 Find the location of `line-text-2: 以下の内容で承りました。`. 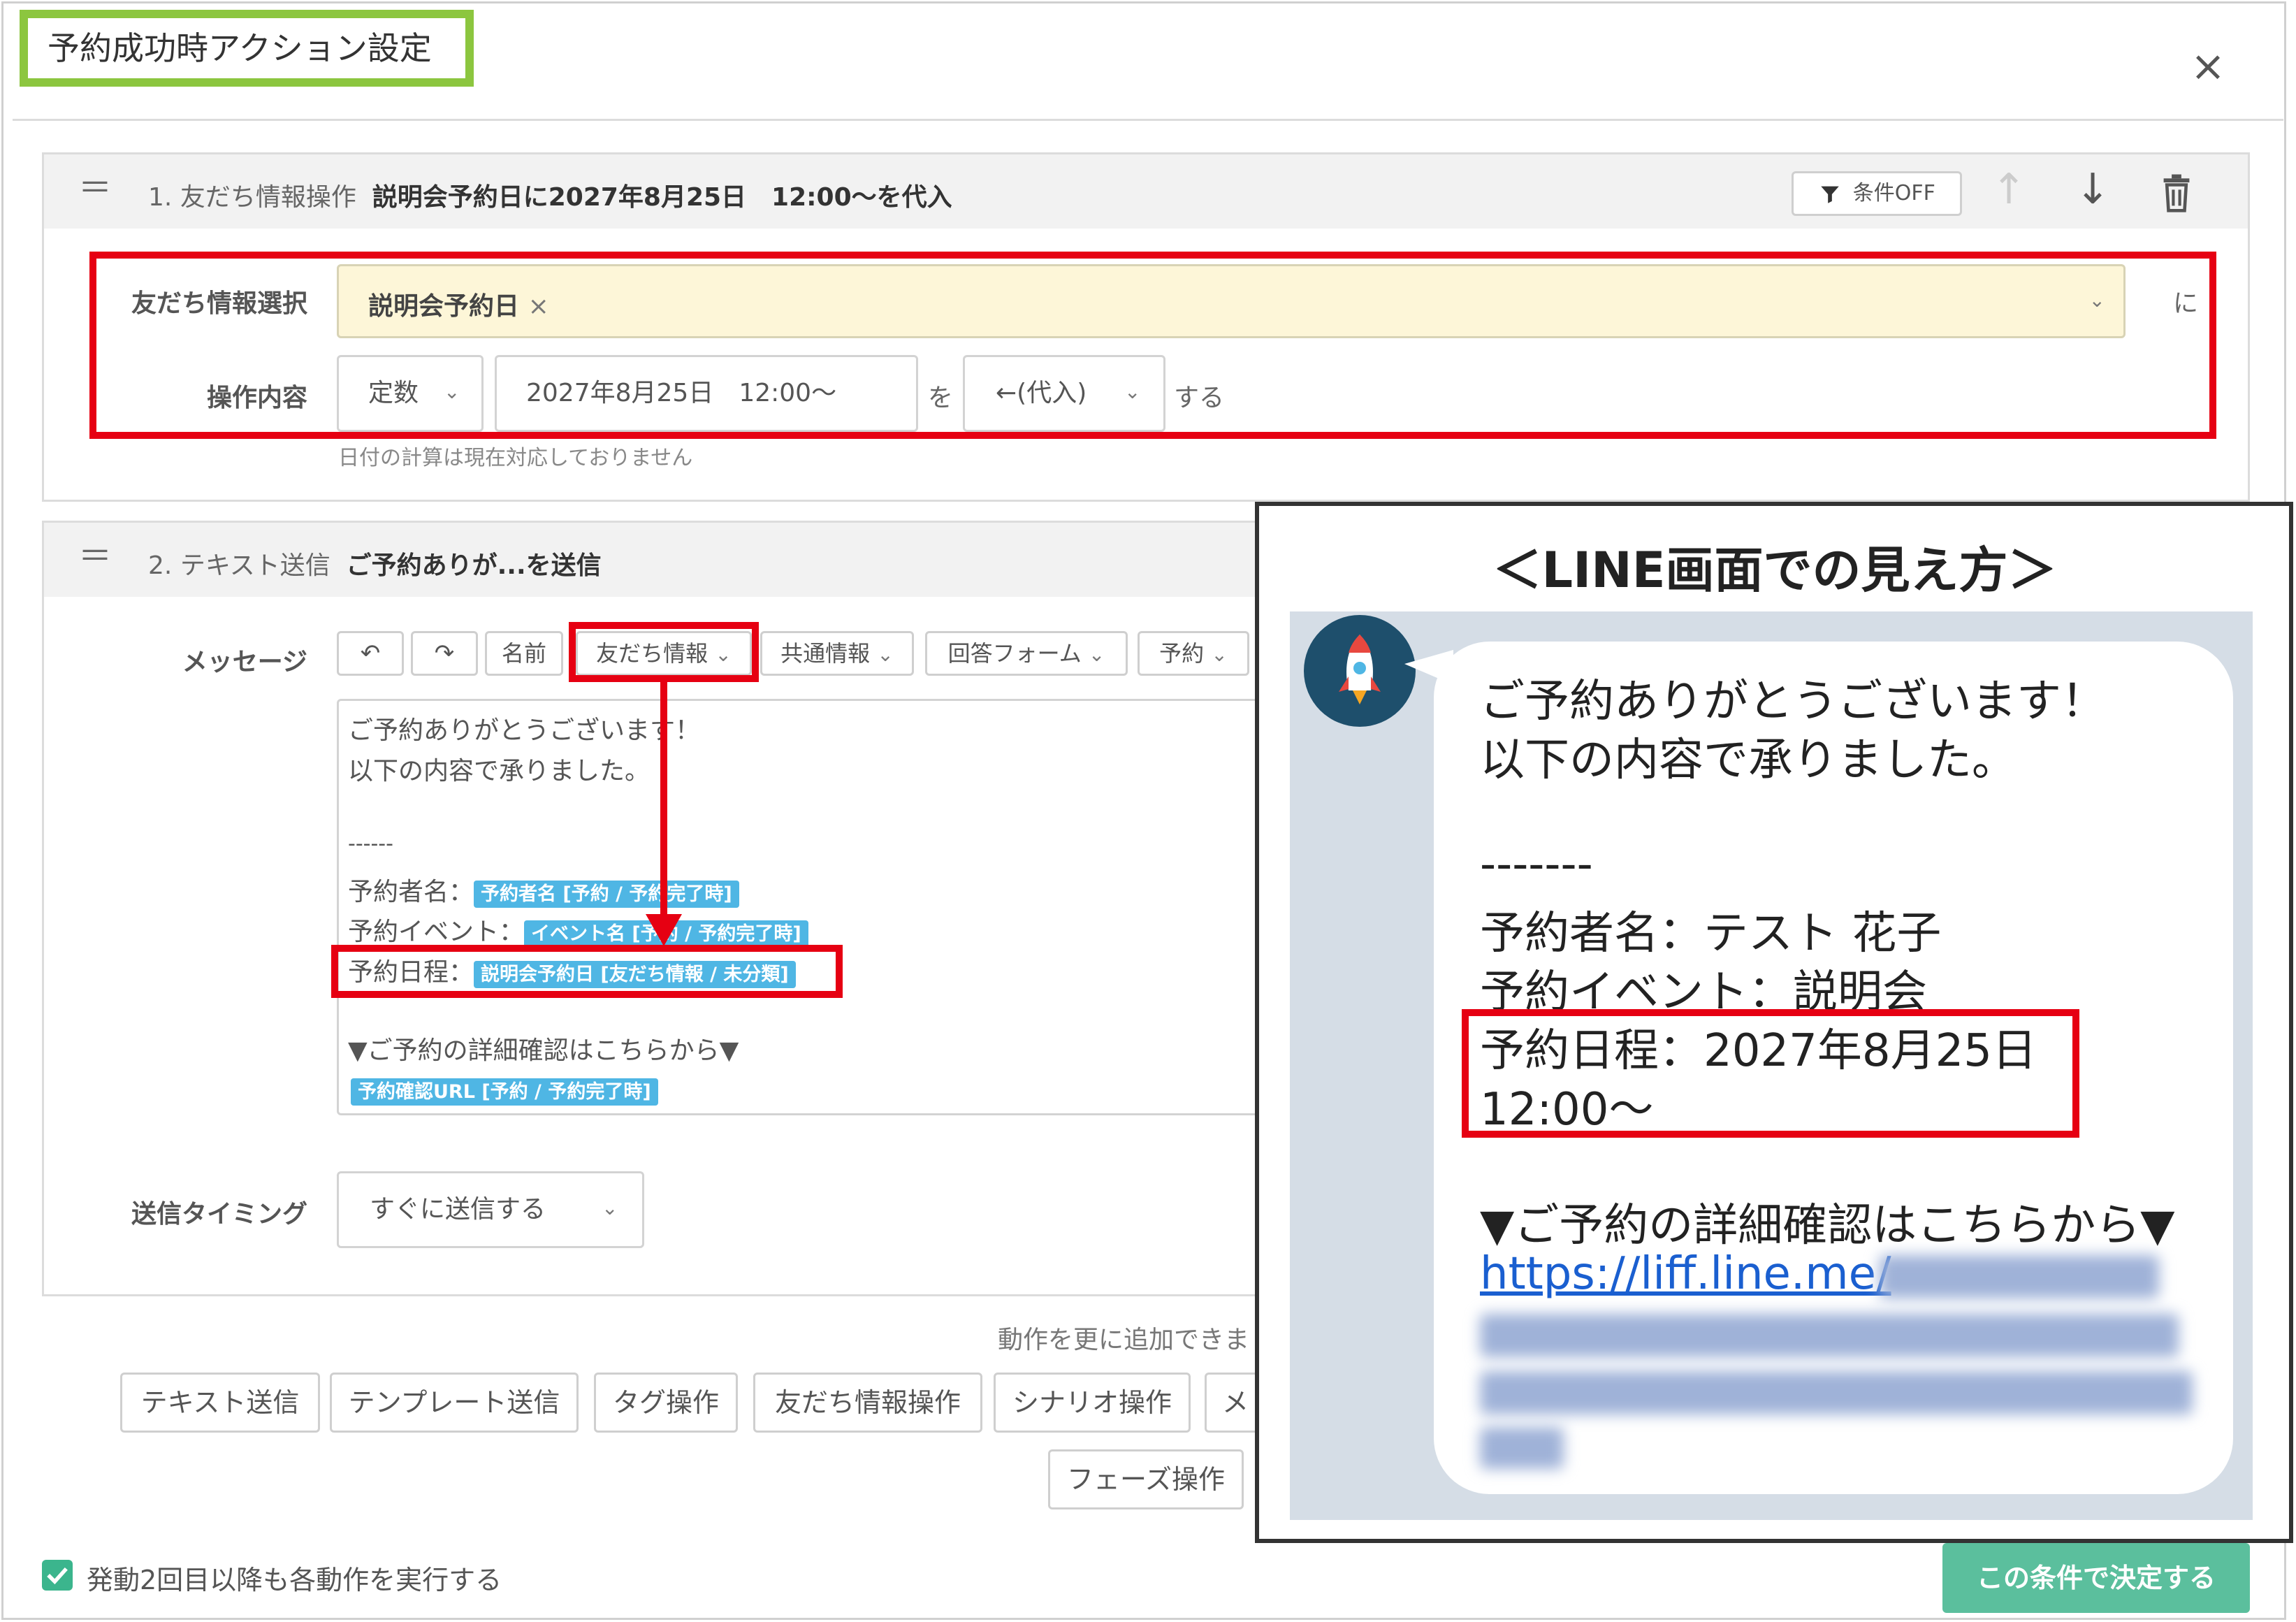

line-text-2: 以下の内容で承りました。 is located at coordinates (1748, 760).